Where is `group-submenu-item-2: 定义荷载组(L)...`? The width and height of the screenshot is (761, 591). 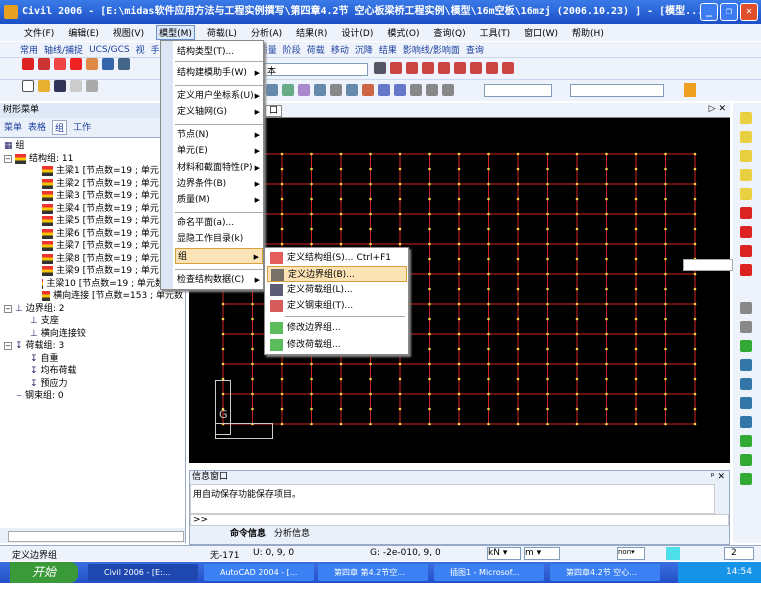 group-submenu-item-2: 定义荷载组(L)... is located at coordinates (337, 290).